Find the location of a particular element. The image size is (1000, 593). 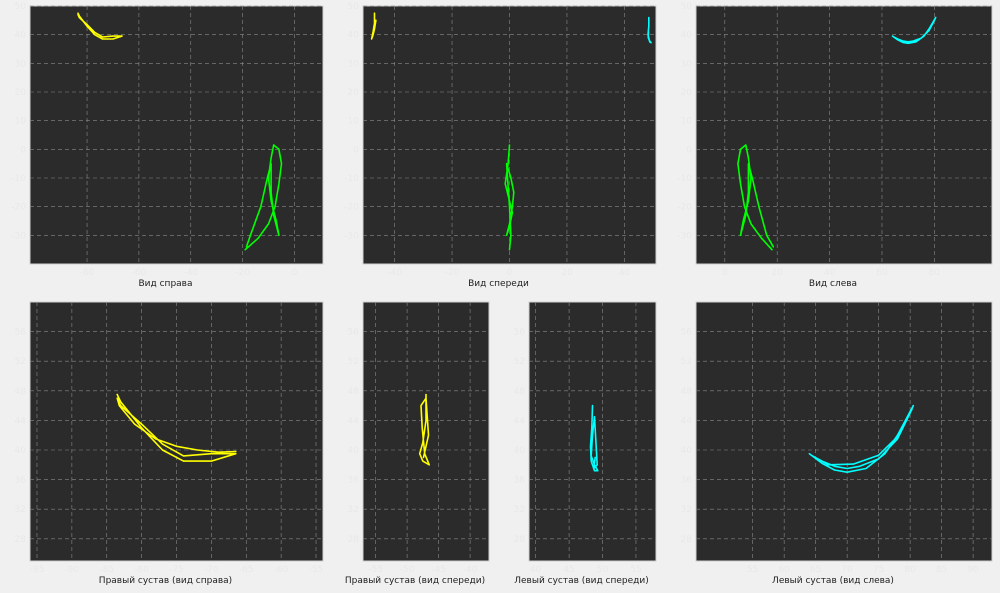

plot-svg: -80 -60 -40 -20 0 -30 -20 -10 0 10 20 30 40 50 is located at coordinates (167, 140).